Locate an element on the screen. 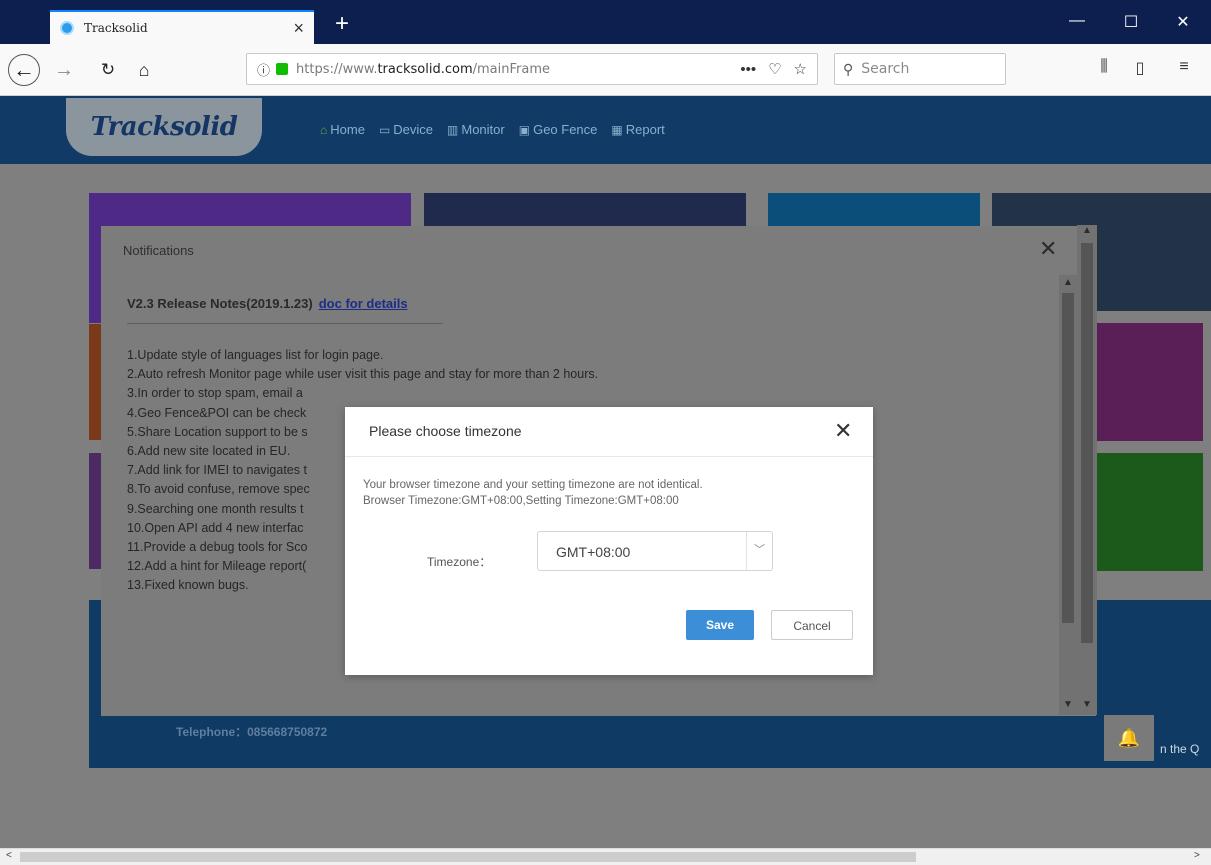 The width and height of the screenshot is (1211, 865). notifications-outer-scrollbar: ▲ ▼ is located at coordinates (1087, 470).